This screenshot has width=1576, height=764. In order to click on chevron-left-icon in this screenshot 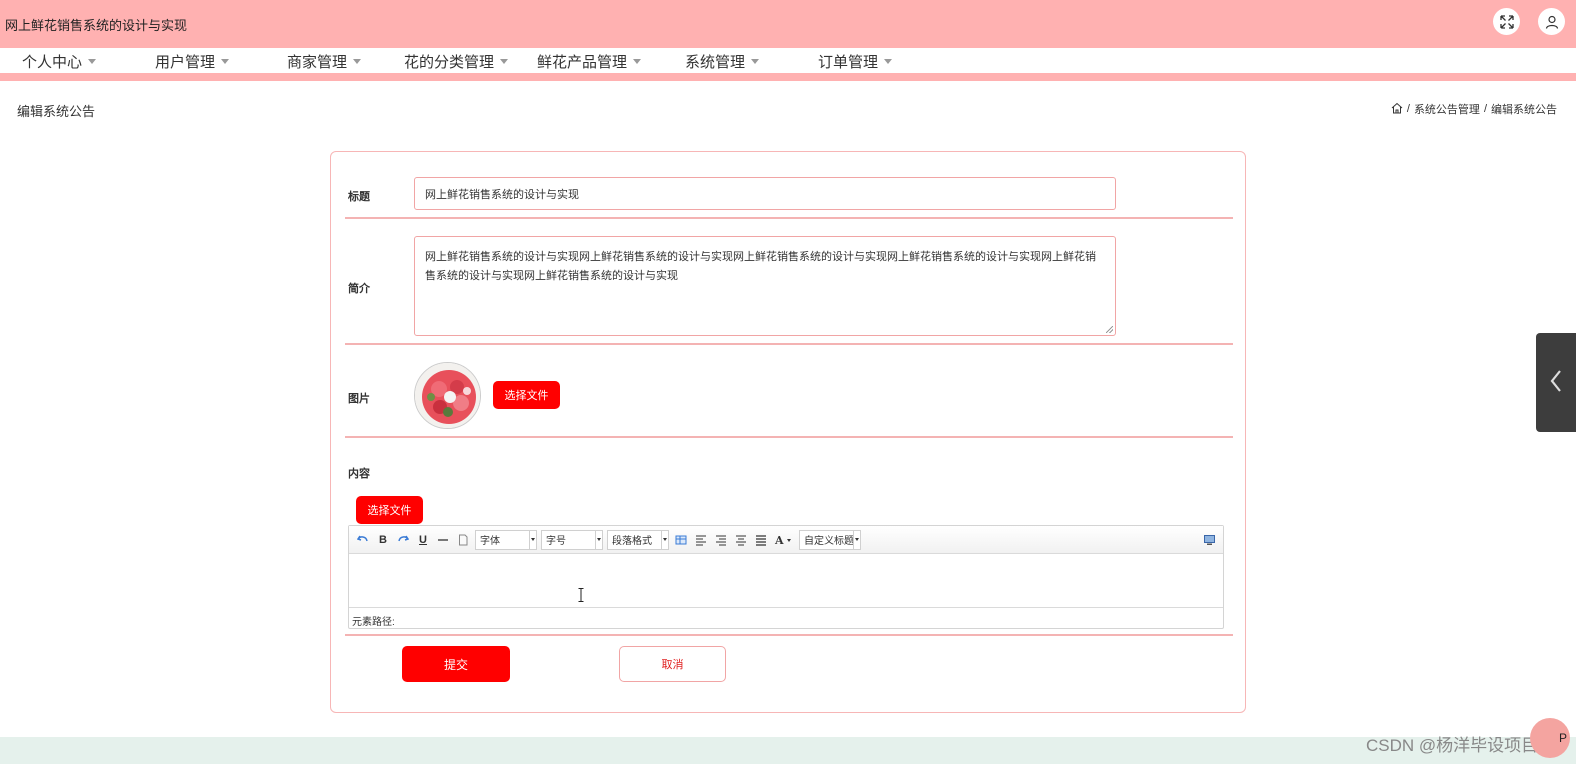, I will do `click(1556, 382)`.